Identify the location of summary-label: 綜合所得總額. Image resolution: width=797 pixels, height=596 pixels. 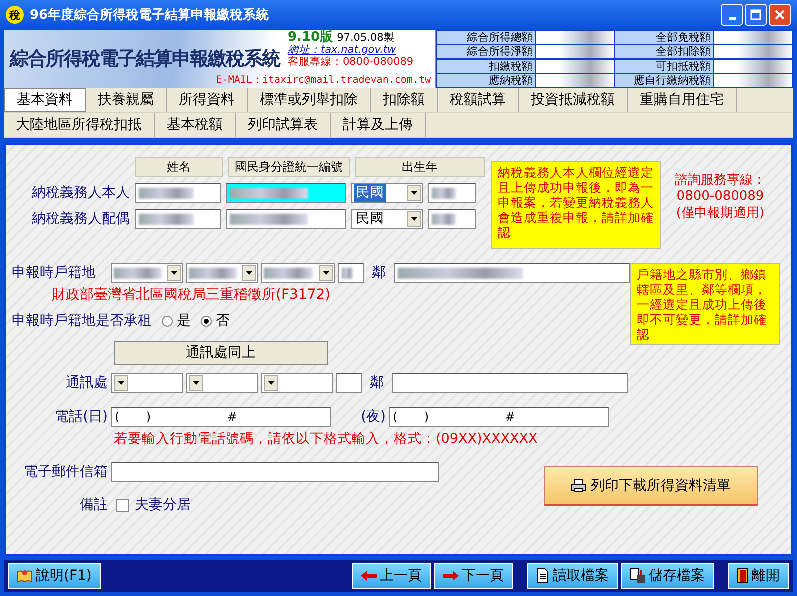
(486, 37).